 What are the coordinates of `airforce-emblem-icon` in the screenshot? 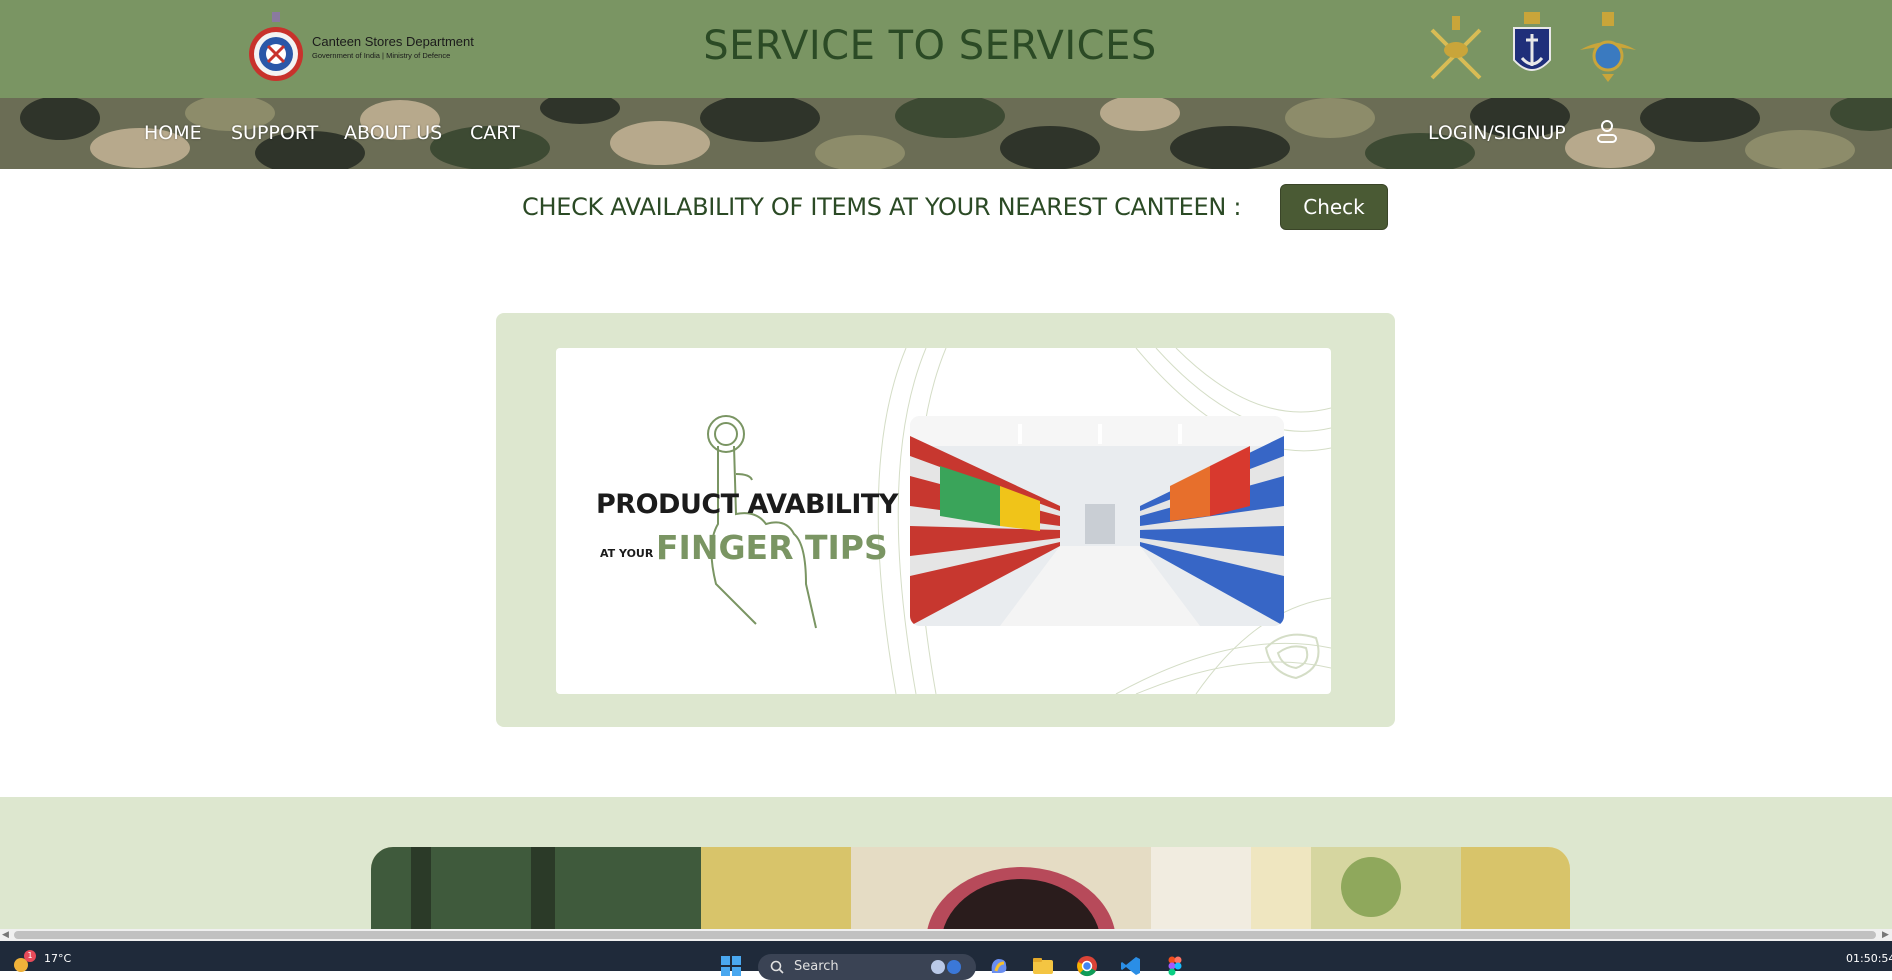 It's located at (1608, 47).